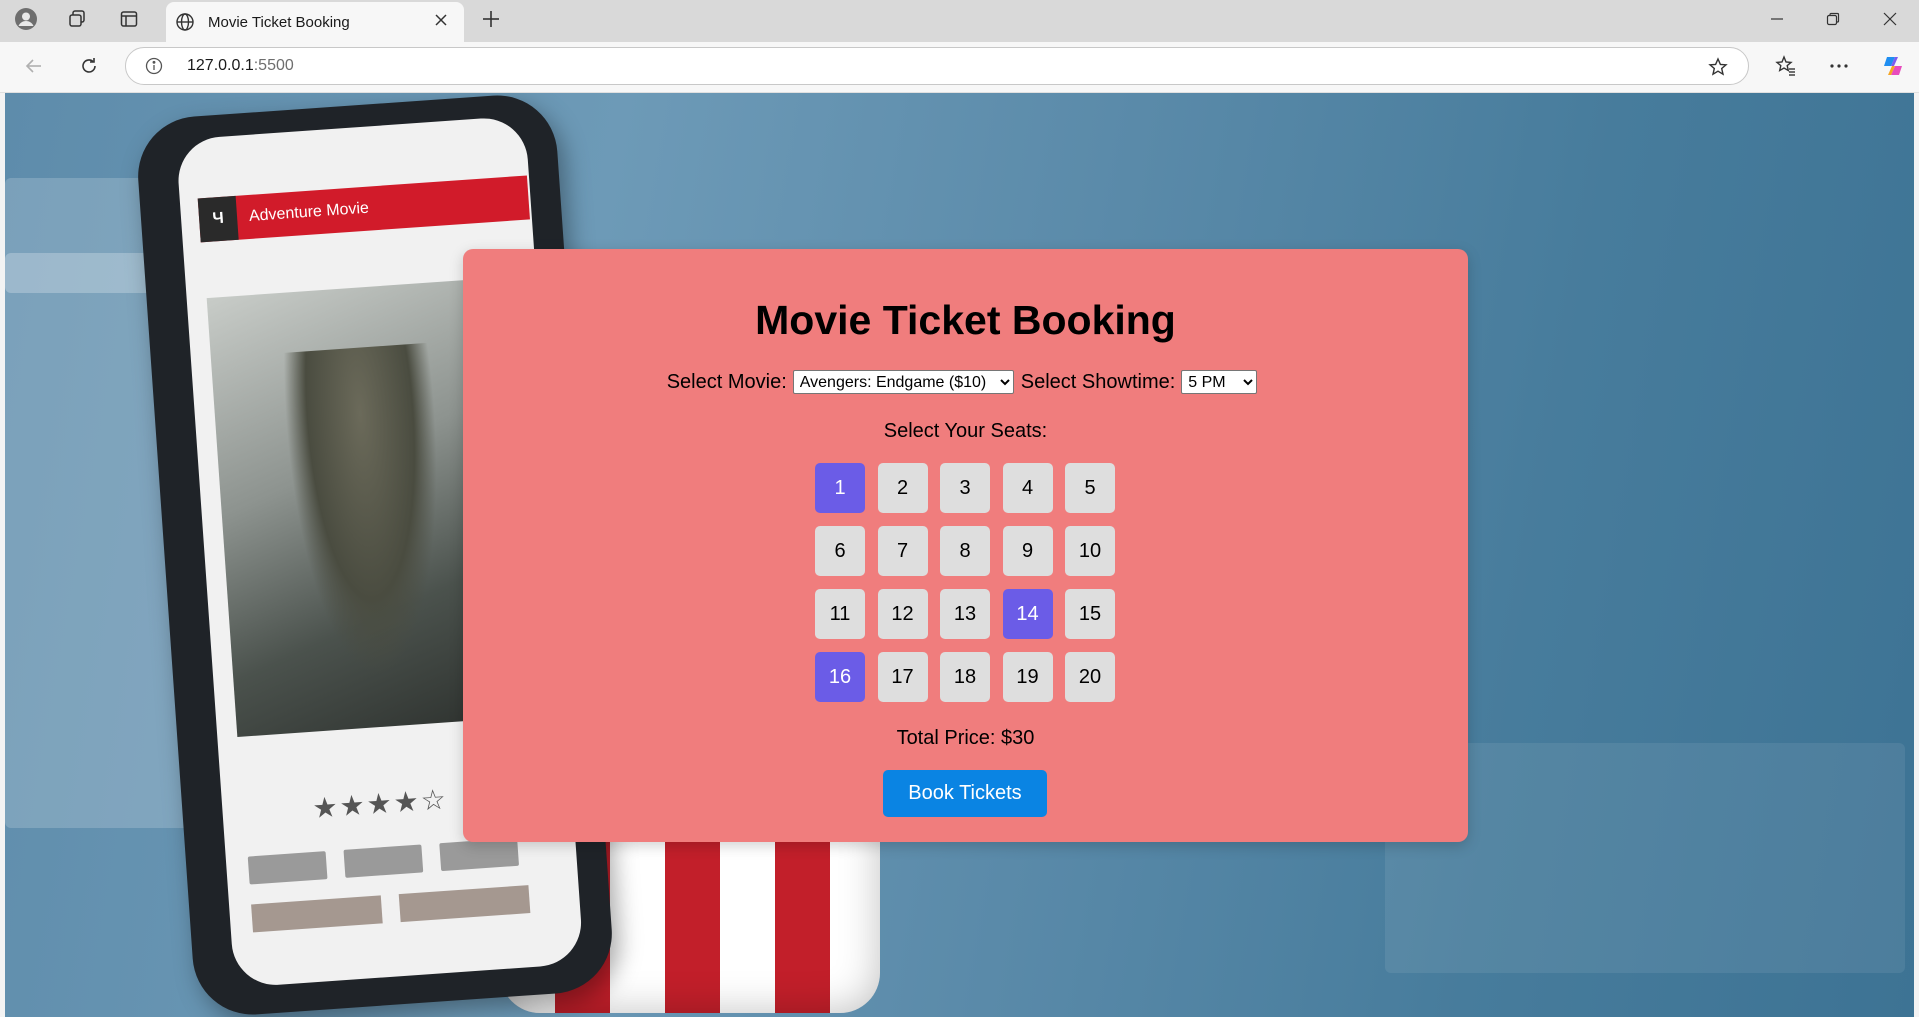  Describe the element at coordinates (218, 219) in the screenshot. I see `phone-logo-icon: Ч` at that location.